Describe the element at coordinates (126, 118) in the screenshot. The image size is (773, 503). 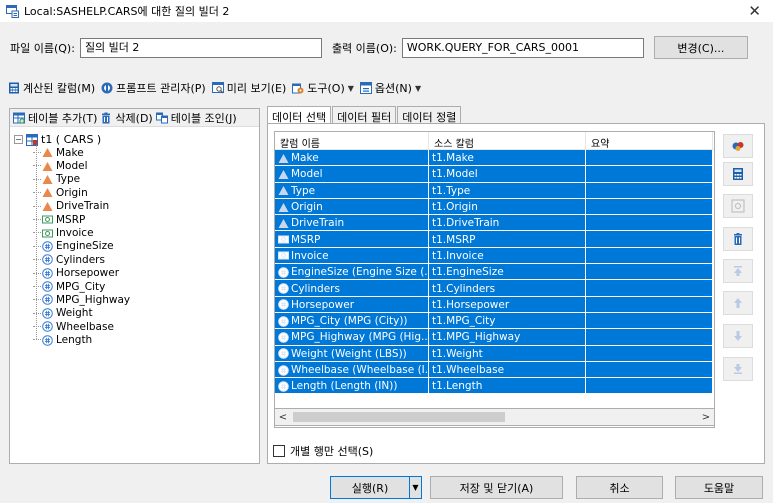
I see `delete-button: 삭제(D)` at that location.